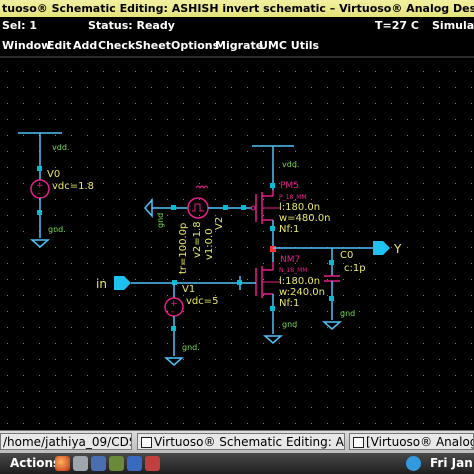  What do you see at coordinates (134, 463) in the screenshot?
I see `files-icon` at bounding box center [134, 463].